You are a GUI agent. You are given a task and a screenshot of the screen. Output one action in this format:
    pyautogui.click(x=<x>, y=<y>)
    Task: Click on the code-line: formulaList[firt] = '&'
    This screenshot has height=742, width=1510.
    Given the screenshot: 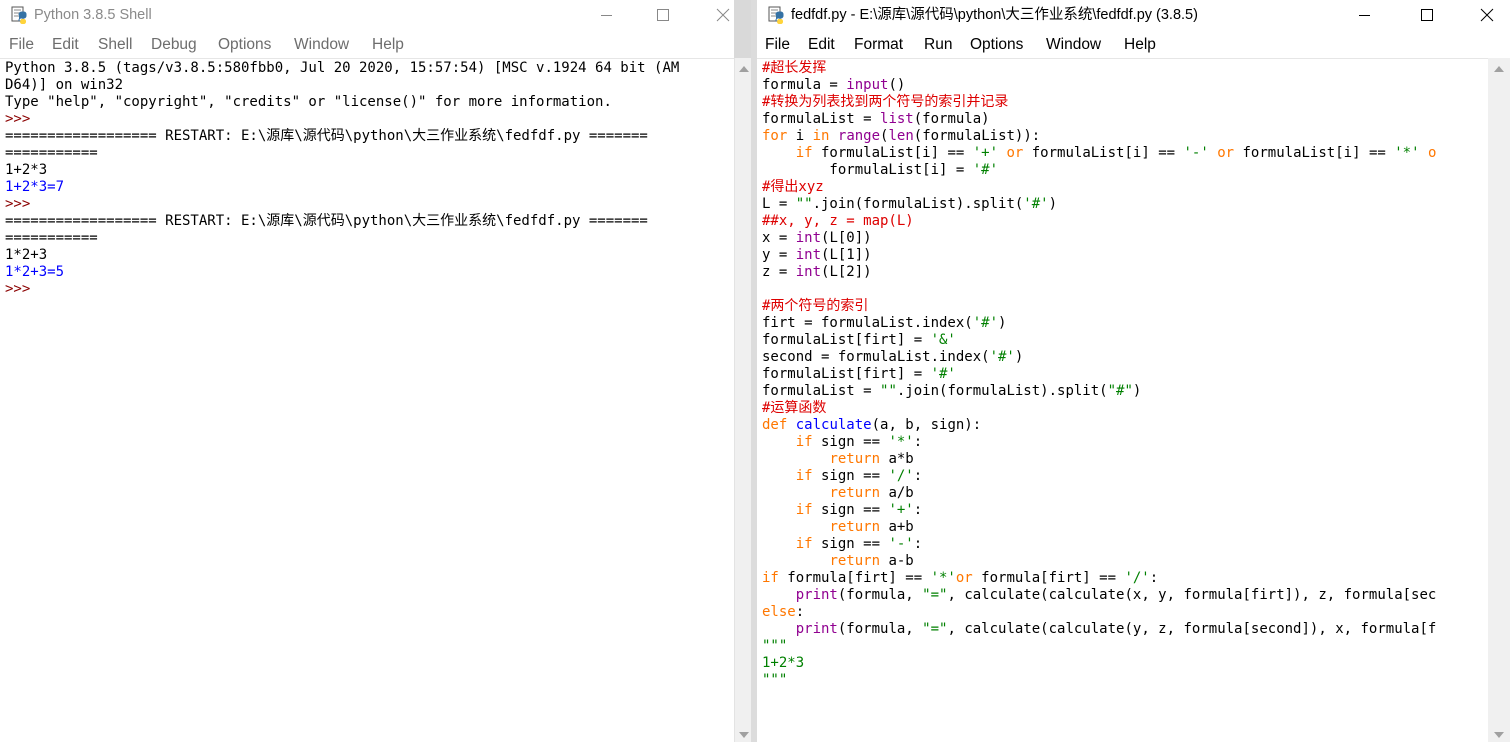 What is the action you would take?
    pyautogui.click(x=1122, y=340)
    